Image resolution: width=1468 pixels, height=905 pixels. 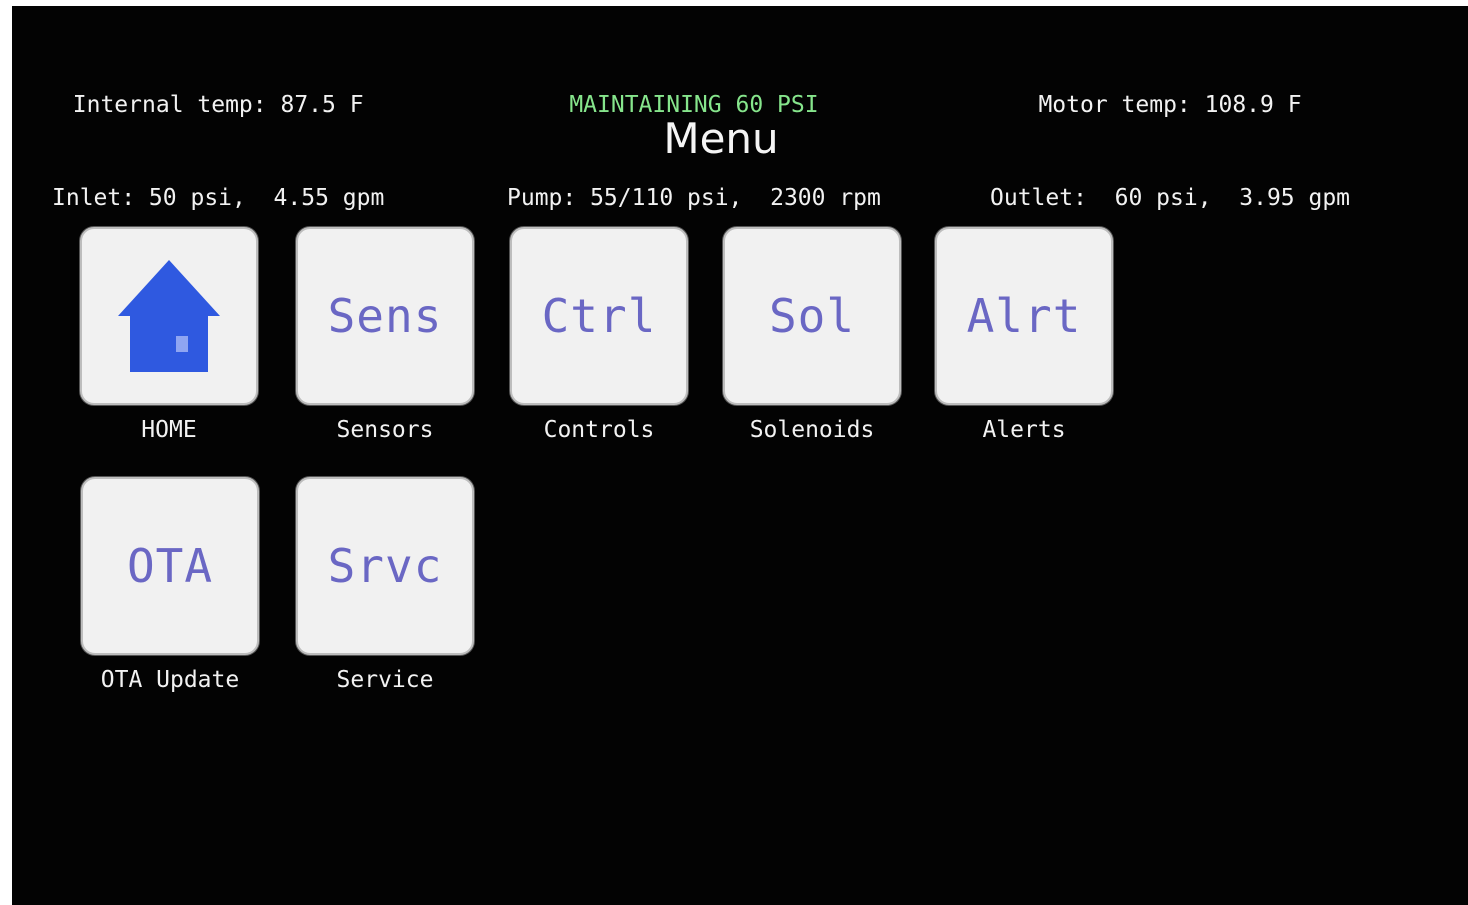 I want to click on solenoids-tile-text: Sol, so click(x=812, y=316).